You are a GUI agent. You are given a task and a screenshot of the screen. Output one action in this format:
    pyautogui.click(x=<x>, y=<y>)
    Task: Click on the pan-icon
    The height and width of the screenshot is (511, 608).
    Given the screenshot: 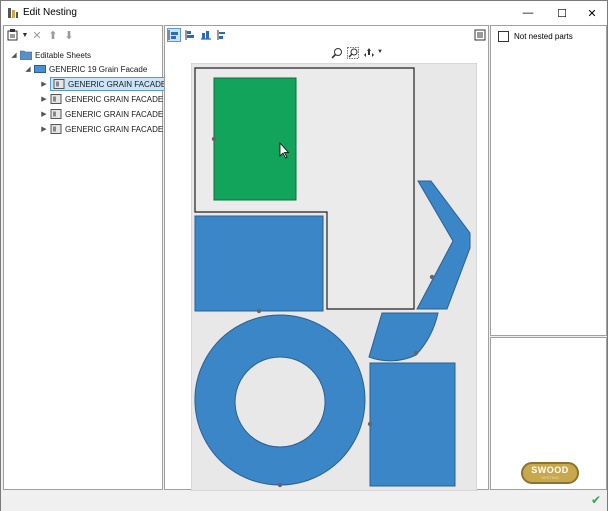 What is the action you would take?
    pyautogui.click(x=369, y=54)
    